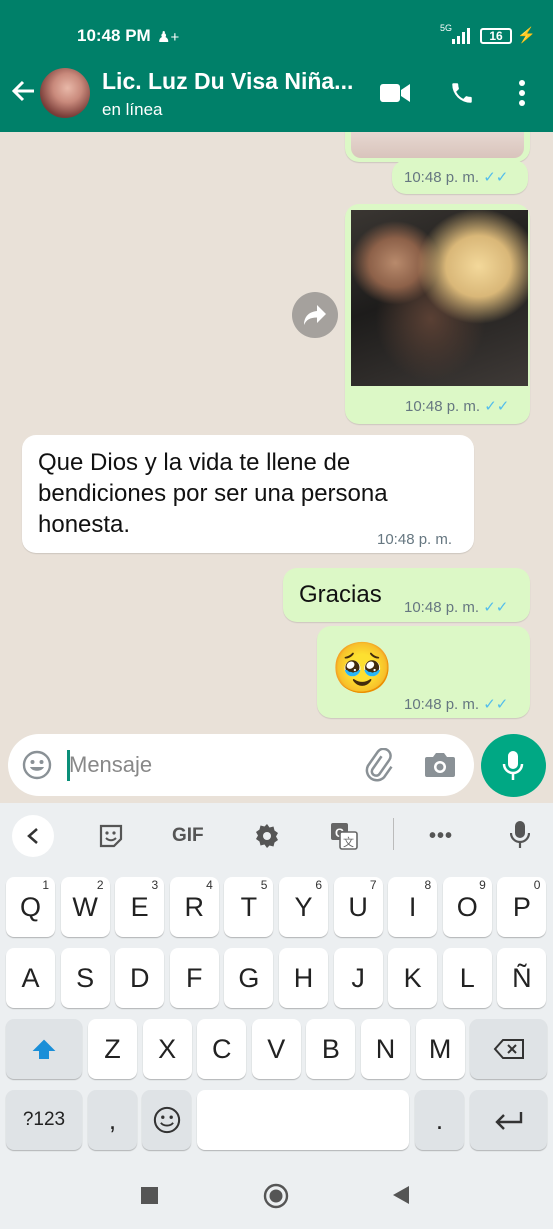  I want to click on key-k: K, so click(413, 978).